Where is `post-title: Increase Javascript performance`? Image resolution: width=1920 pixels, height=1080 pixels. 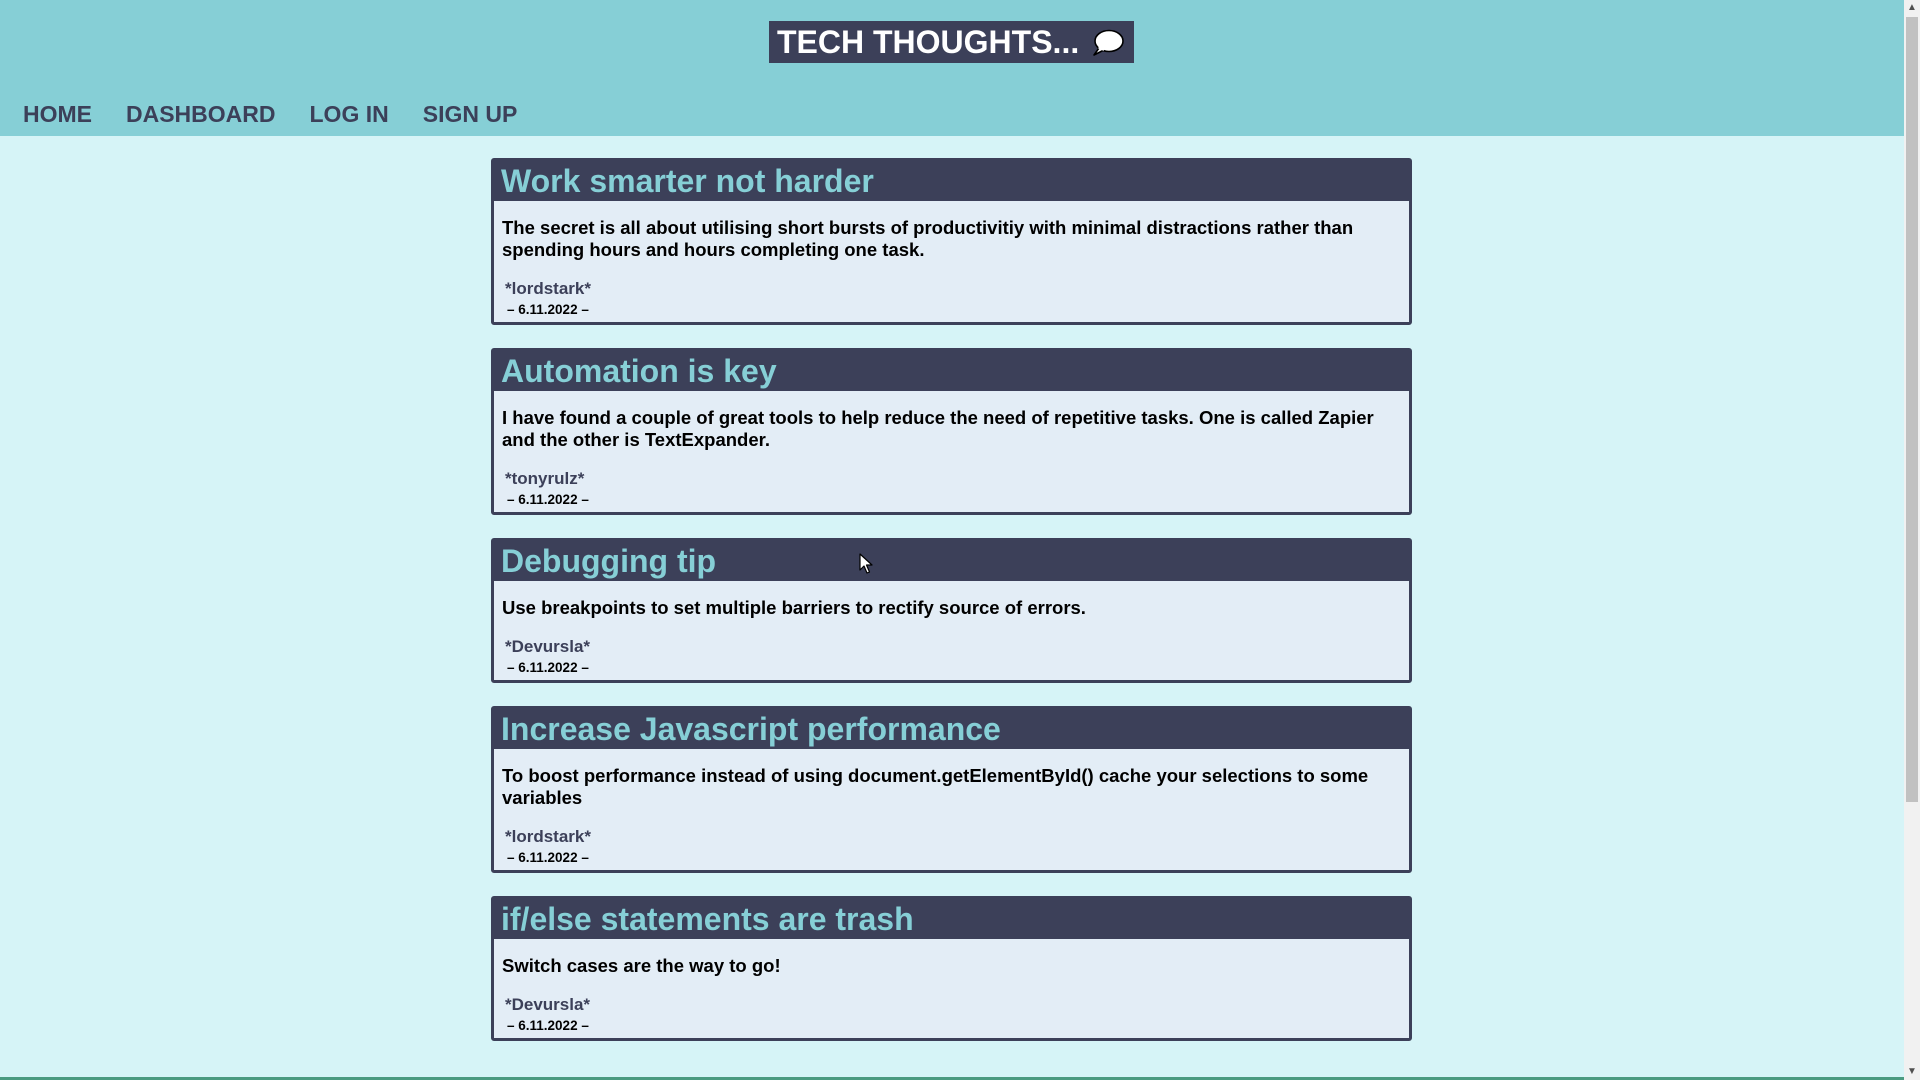 post-title: Increase Javascript performance is located at coordinates (951, 729).